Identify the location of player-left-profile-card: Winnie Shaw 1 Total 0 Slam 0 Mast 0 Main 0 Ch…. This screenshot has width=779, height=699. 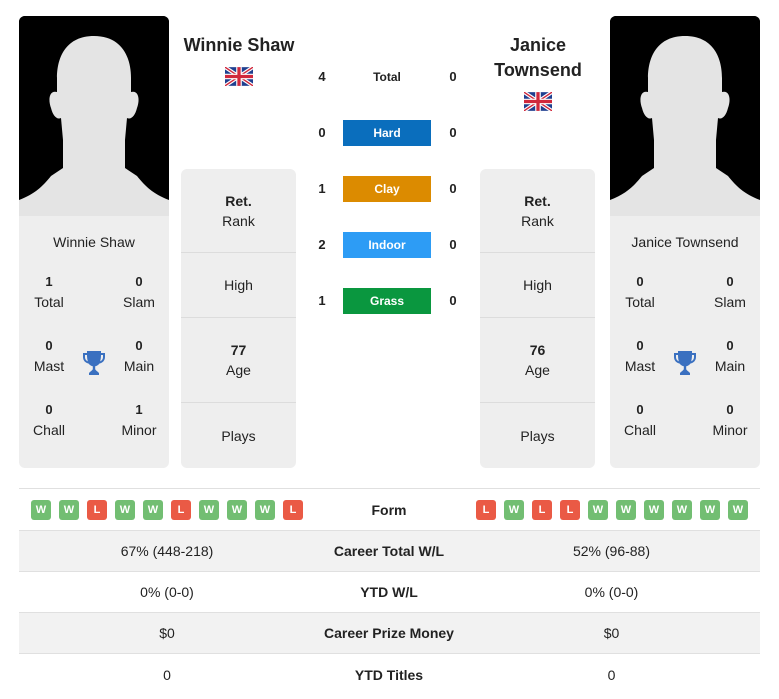
(94, 242).